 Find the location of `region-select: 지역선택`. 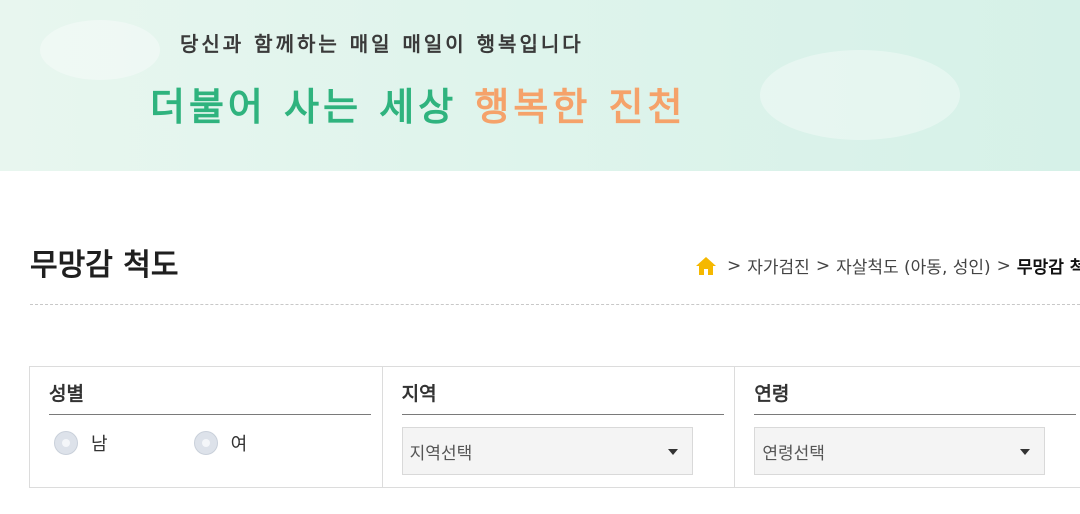

region-select: 지역선택 is located at coordinates (547, 451).